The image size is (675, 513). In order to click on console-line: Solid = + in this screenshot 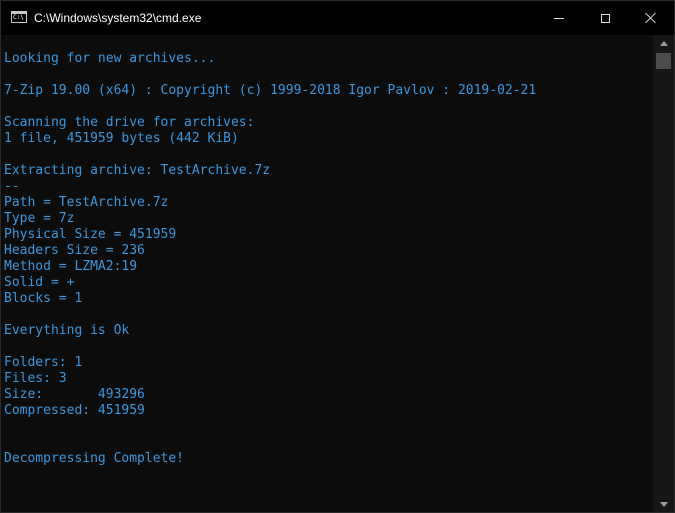, I will do `click(39, 282)`.